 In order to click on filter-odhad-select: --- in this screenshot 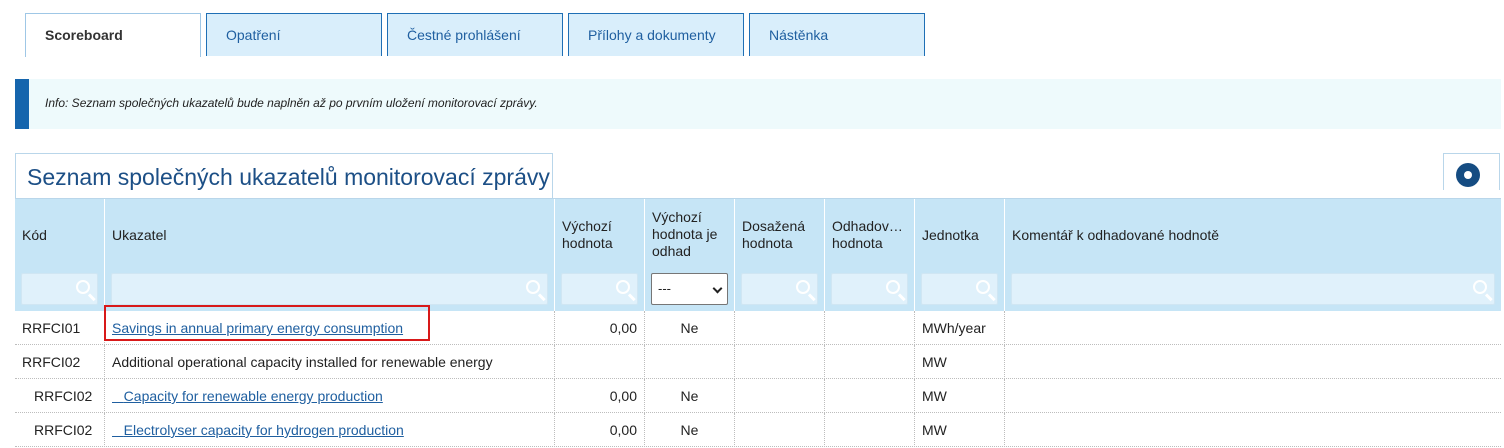, I will do `click(689, 289)`.